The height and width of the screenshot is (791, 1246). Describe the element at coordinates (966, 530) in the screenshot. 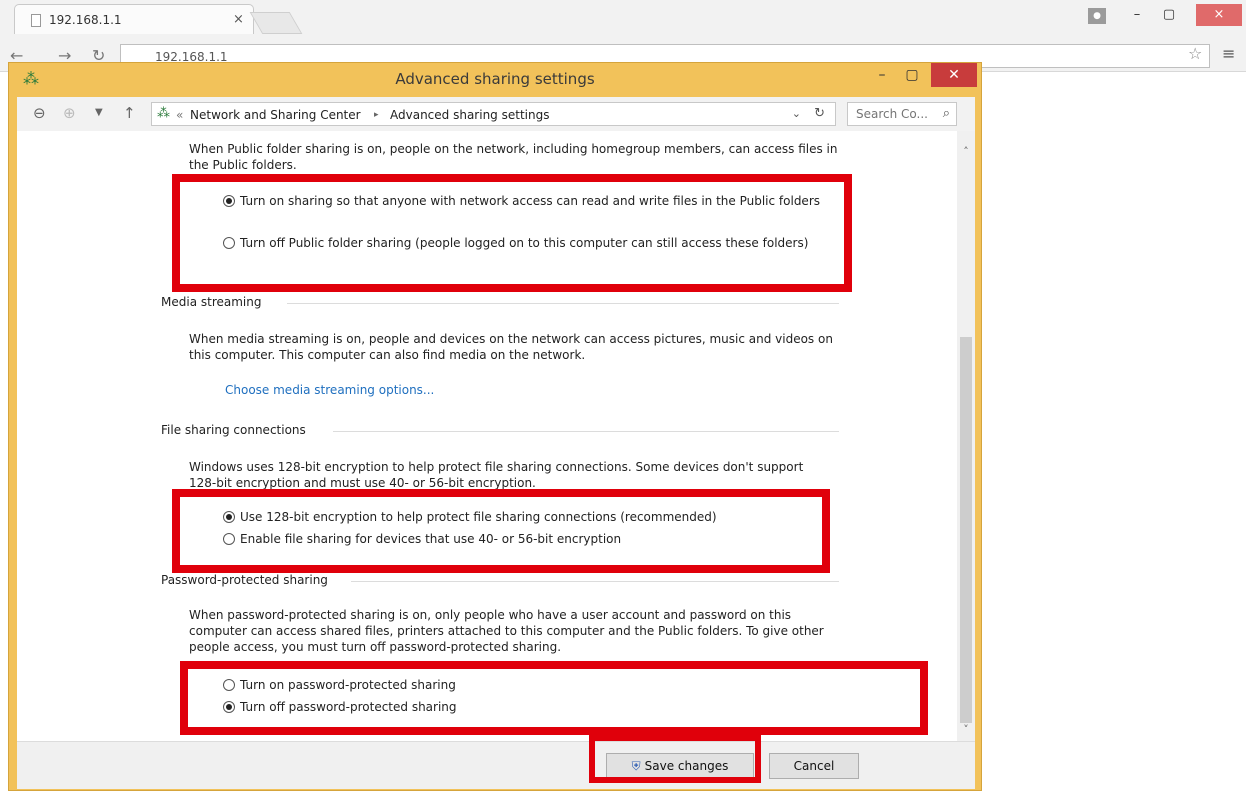

I see `scrollbar-thumb` at that location.